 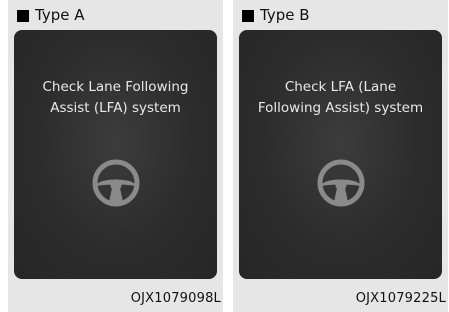 I want to click on image-code-a: OJX1079098L, so click(x=175, y=298).